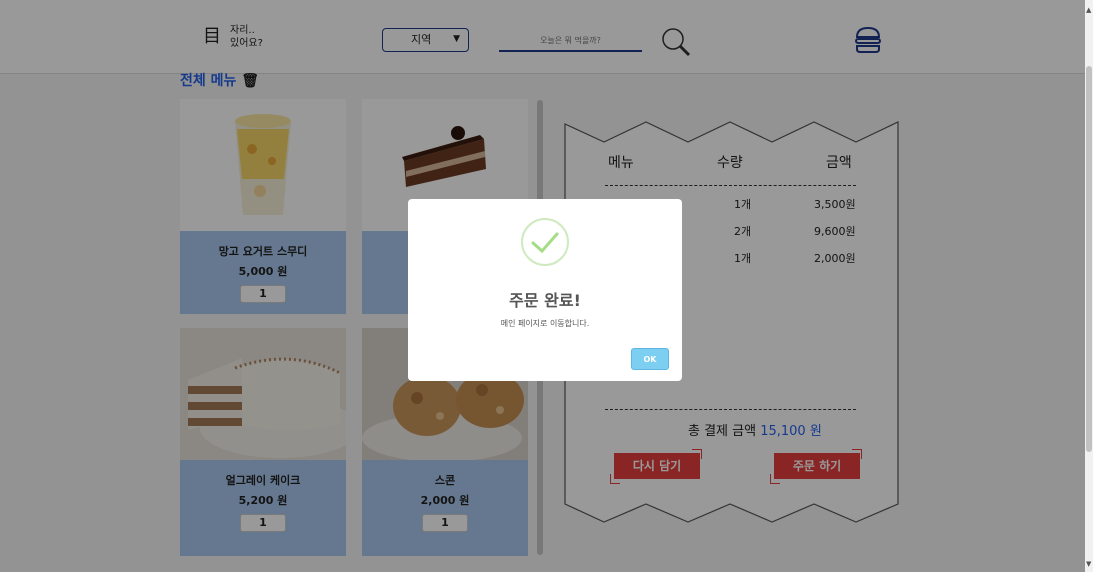  Describe the element at coordinates (545, 290) in the screenshot. I see `order-complete-dialog: 주문 완료! 메인 페이지로 이동합니다. OK` at that location.